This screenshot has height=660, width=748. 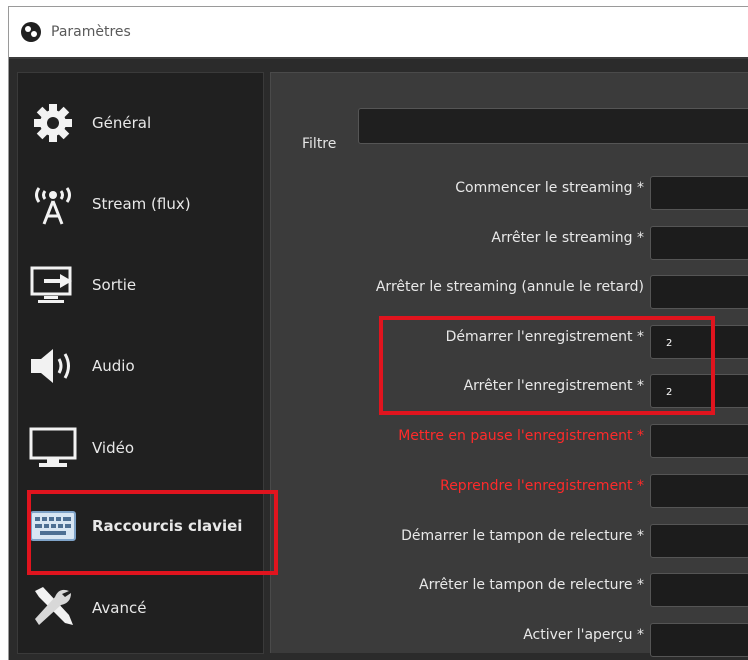 I want to click on filter-label: Filtre, so click(x=319, y=144).